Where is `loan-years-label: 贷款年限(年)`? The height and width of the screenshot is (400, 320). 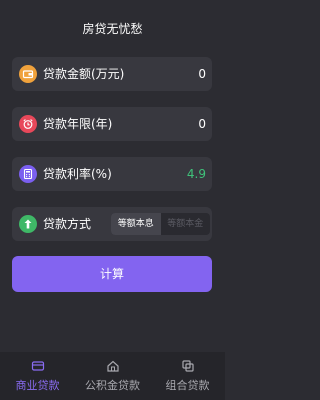 loan-years-label: 贷款年限(年) is located at coordinates (78, 124).